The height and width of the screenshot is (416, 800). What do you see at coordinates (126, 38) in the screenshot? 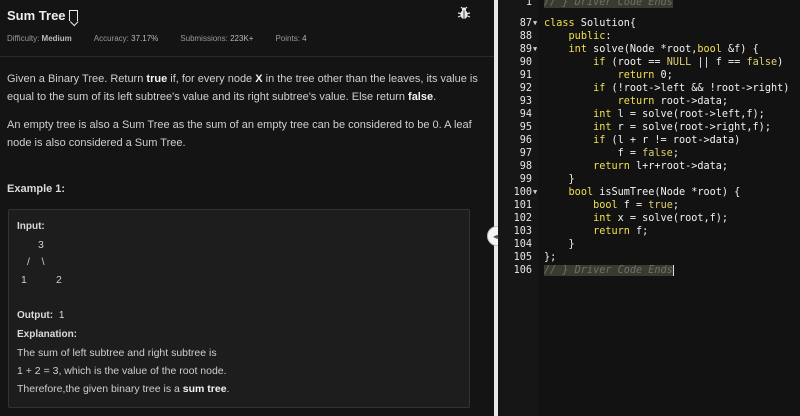
I see `meta-accuracy: Accuracy: 37.17%` at bounding box center [126, 38].